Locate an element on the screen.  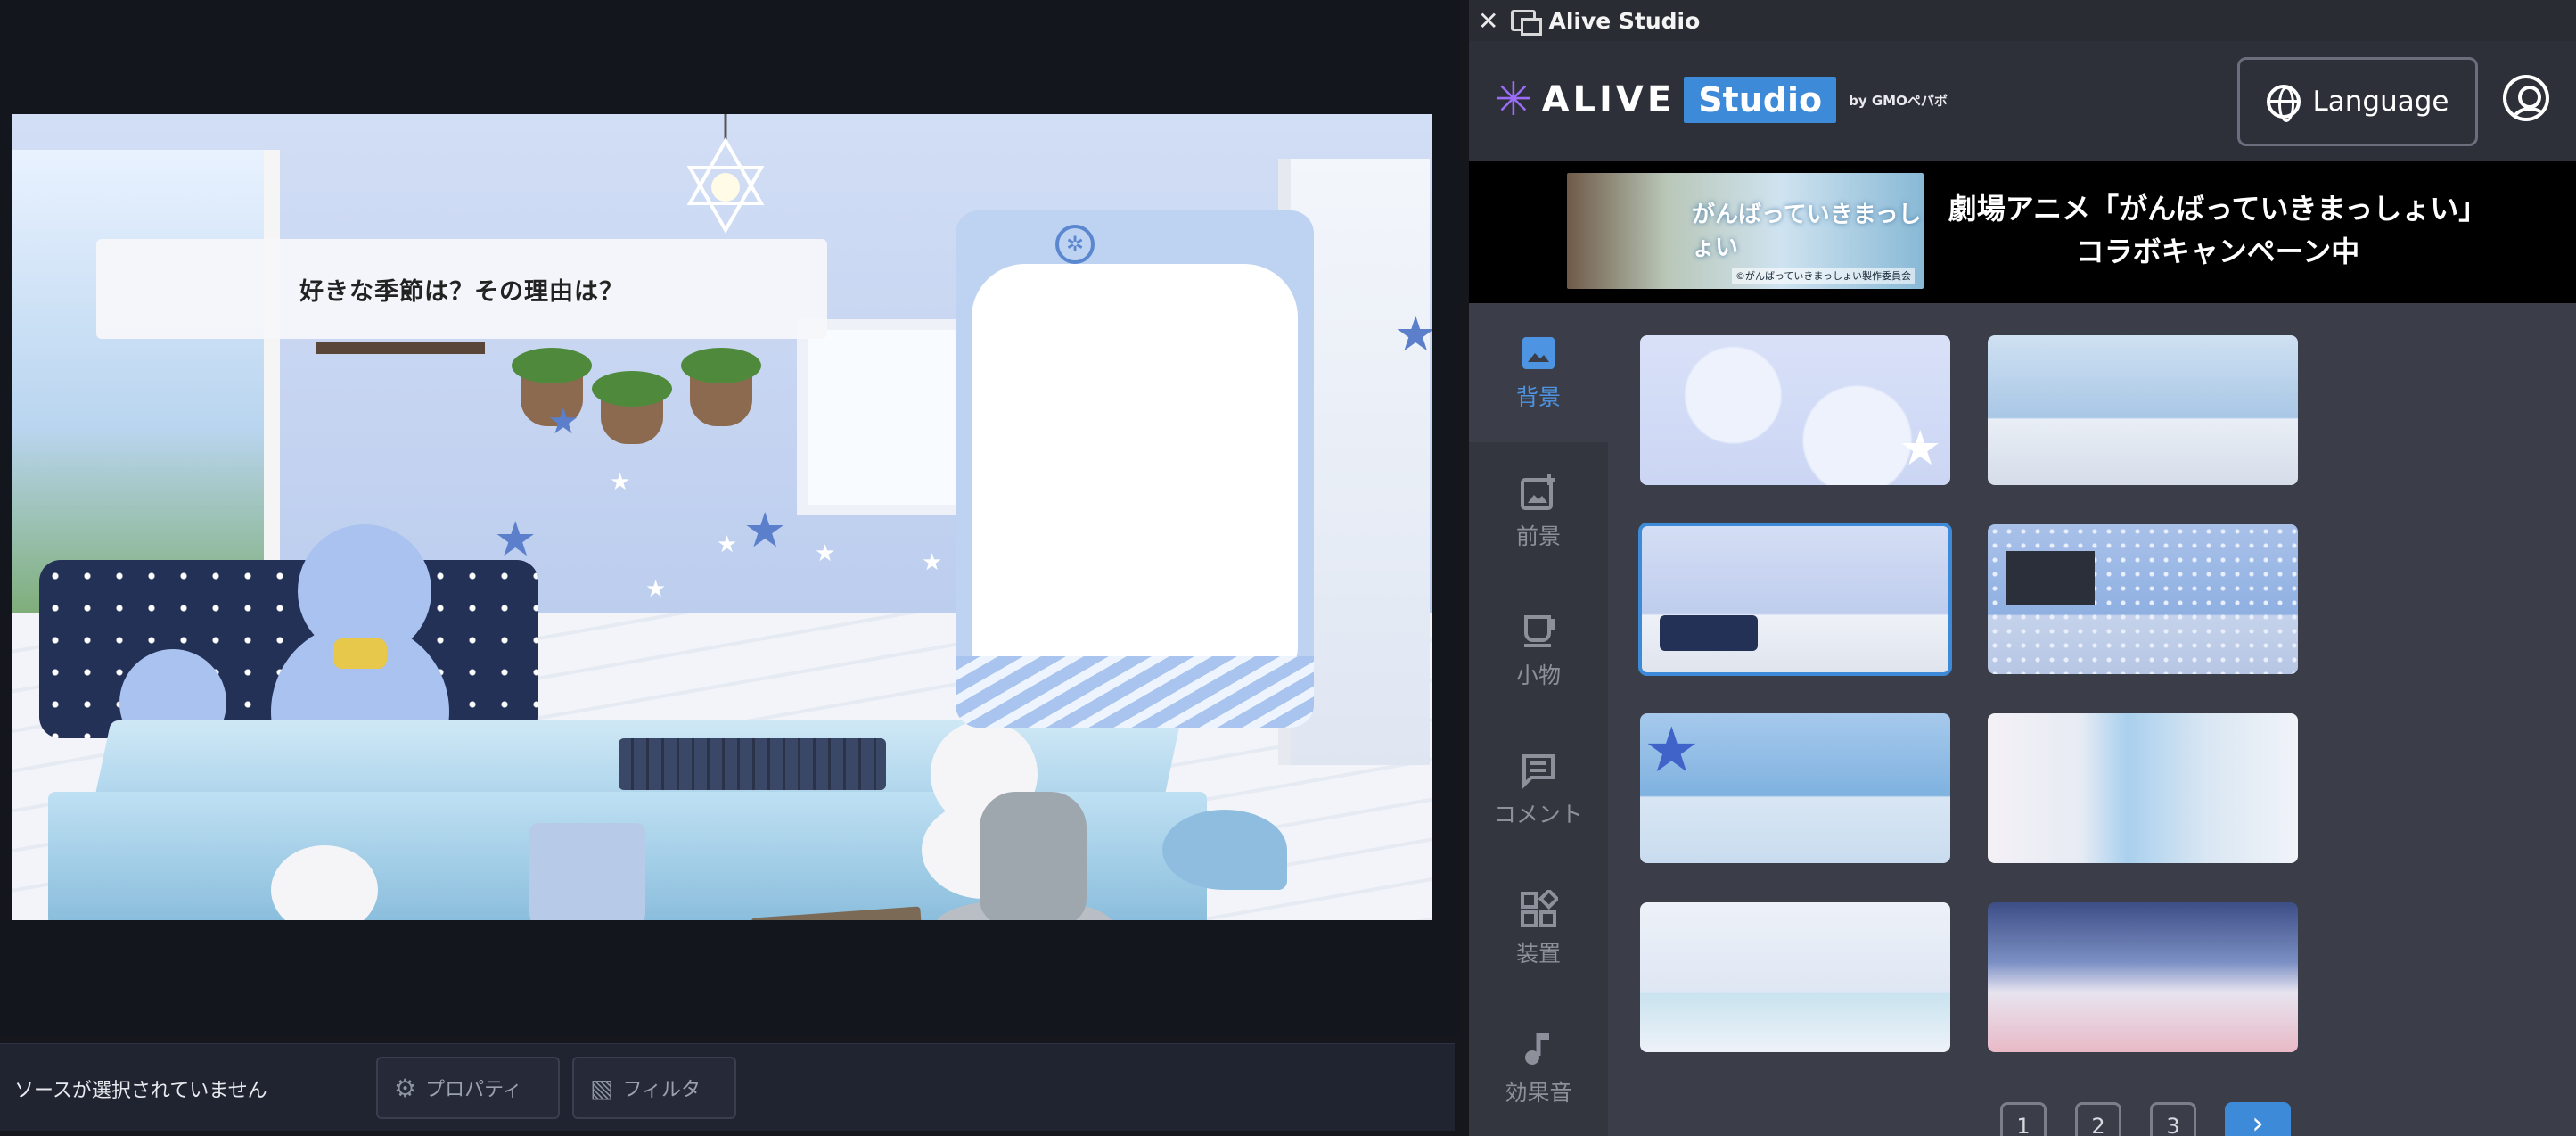
chevron-right-icon: › is located at coordinates (2258, 1121).